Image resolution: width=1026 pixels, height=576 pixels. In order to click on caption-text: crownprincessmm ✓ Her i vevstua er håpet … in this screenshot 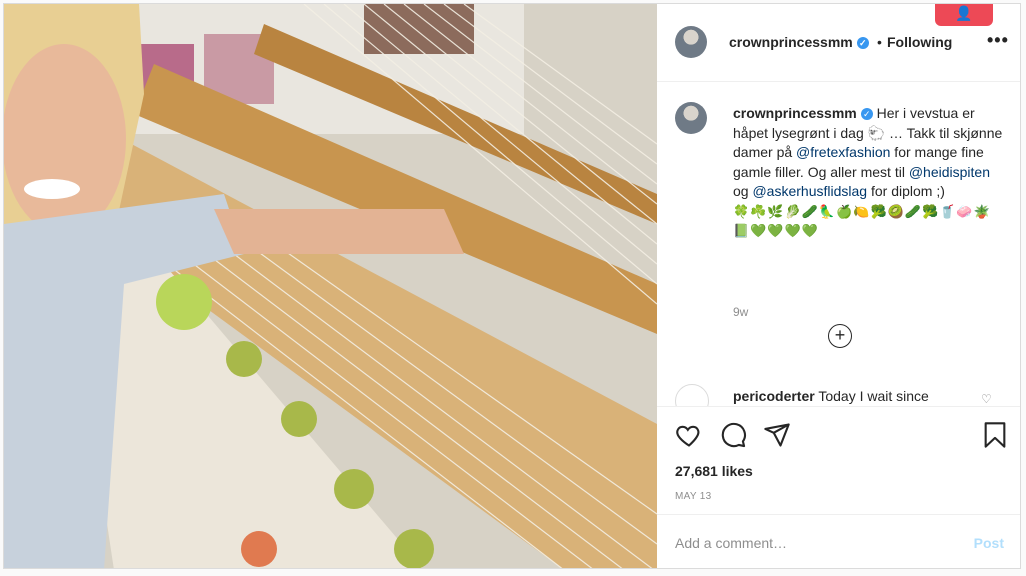, I will do `click(869, 172)`.